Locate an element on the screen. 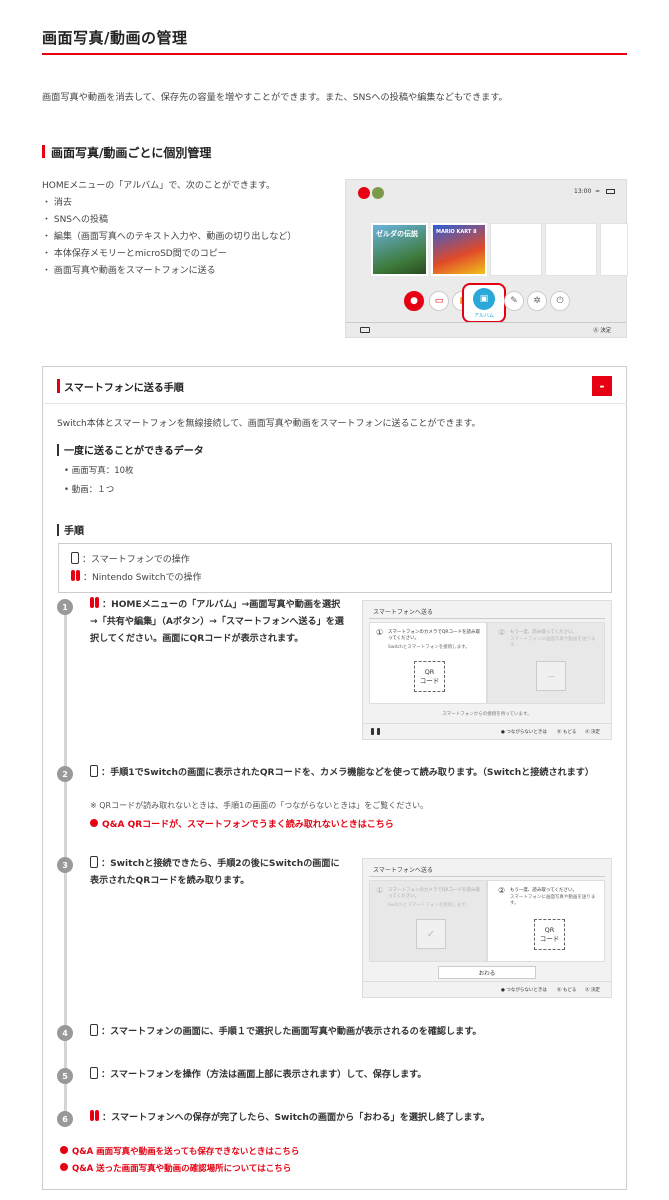  section-heading: 画面写真/動画ごとに個別管理 is located at coordinates (131, 153).